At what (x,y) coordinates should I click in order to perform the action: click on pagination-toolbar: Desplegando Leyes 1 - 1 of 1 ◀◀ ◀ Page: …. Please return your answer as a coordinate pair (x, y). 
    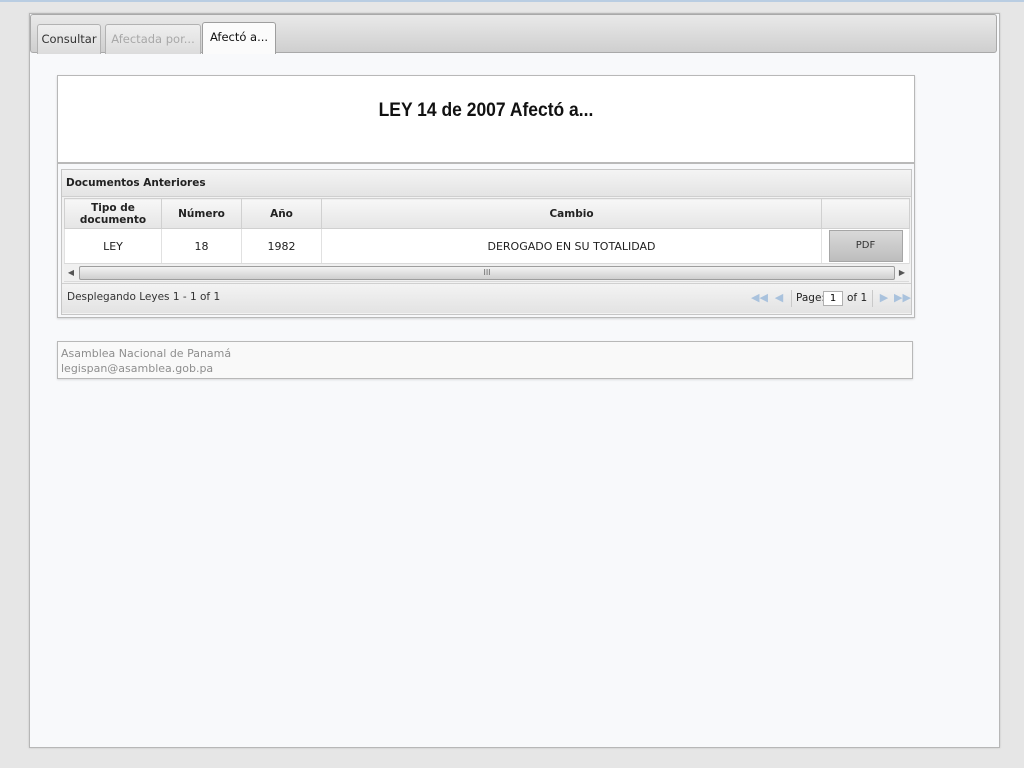
    Looking at the image, I should click on (486, 298).